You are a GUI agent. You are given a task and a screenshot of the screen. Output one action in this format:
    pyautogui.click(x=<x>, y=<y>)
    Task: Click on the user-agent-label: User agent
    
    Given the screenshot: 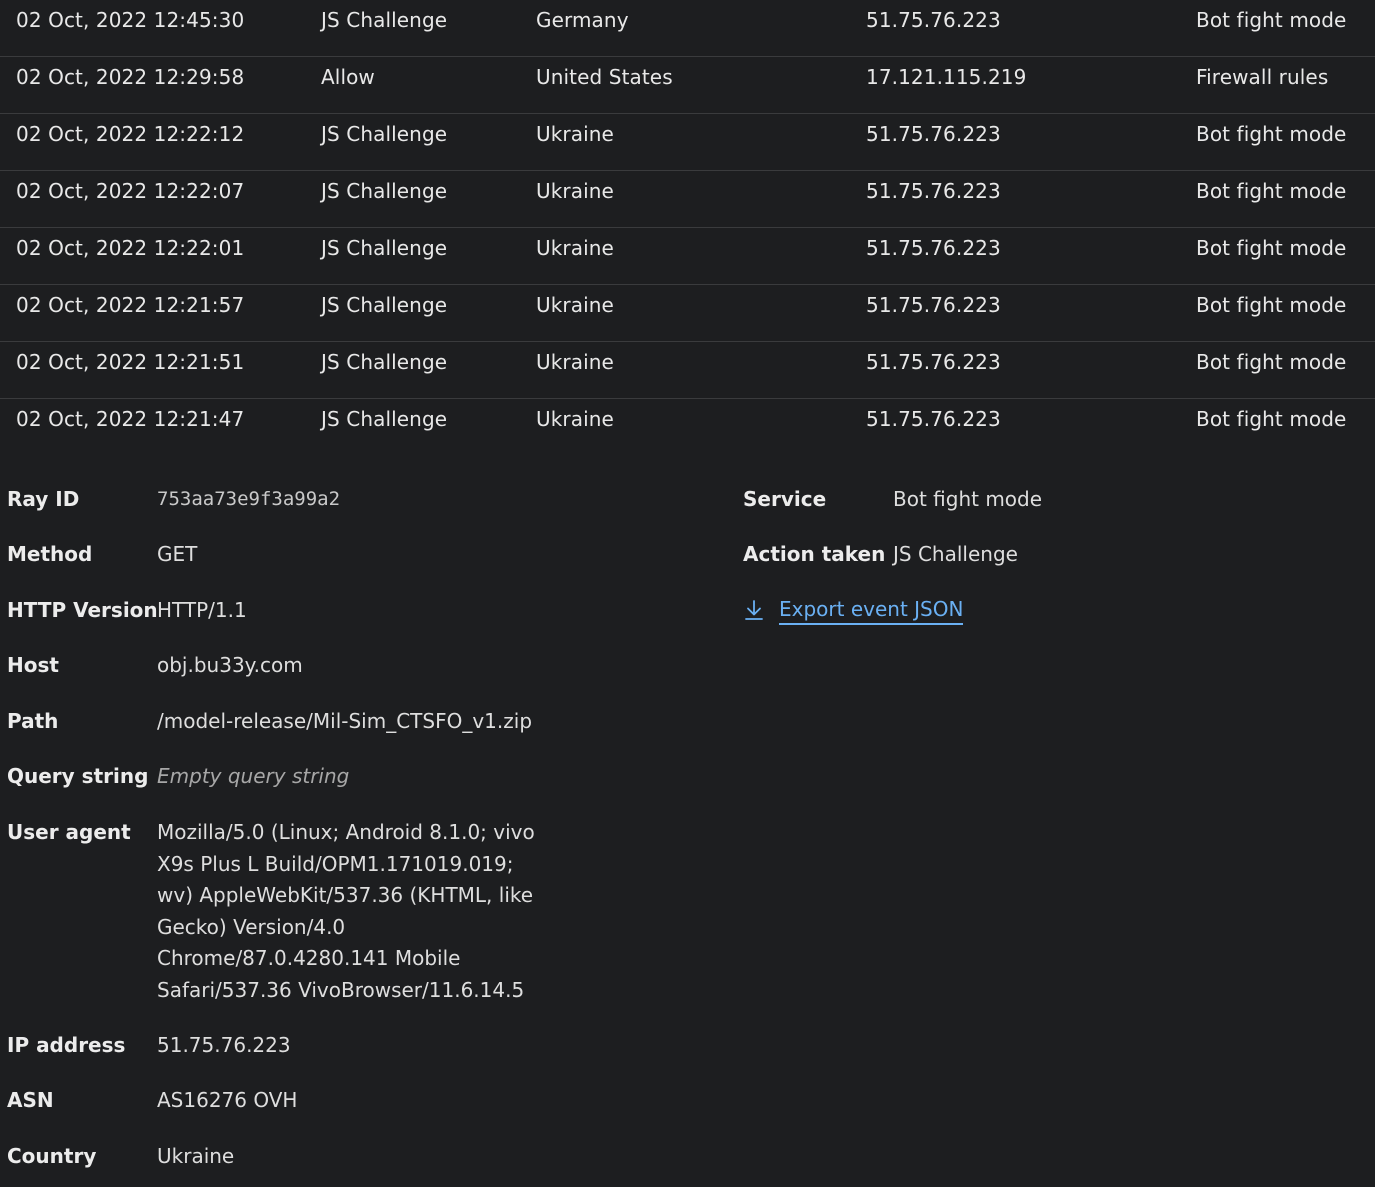 What is the action you would take?
    pyautogui.click(x=69, y=832)
    